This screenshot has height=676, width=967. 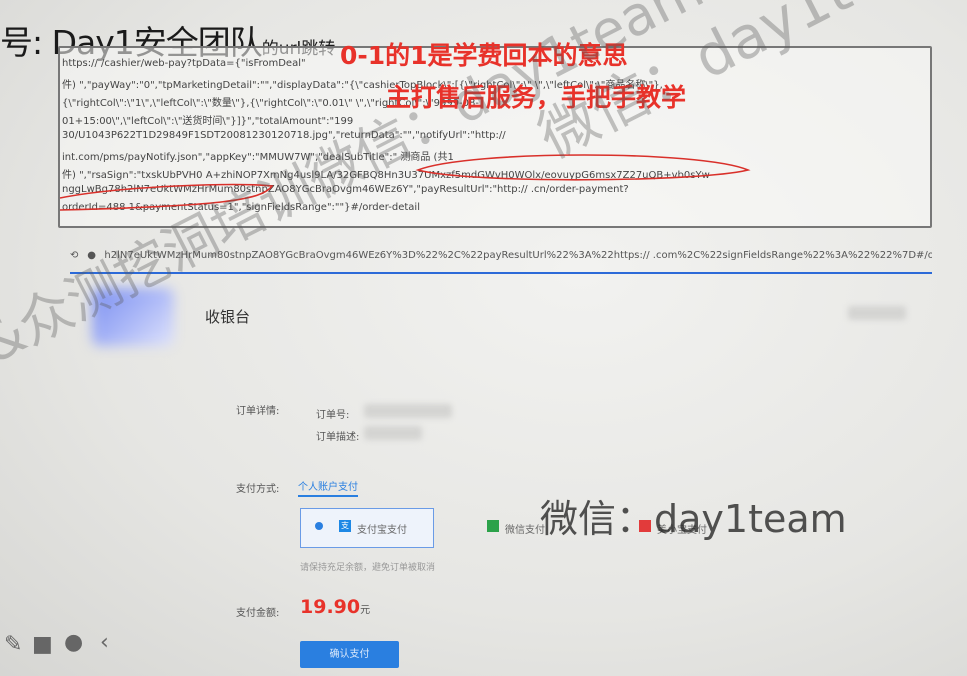 What do you see at coordinates (328, 487) in the screenshot?
I see `tab-personal-account: 个人账户支付` at bounding box center [328, 487].